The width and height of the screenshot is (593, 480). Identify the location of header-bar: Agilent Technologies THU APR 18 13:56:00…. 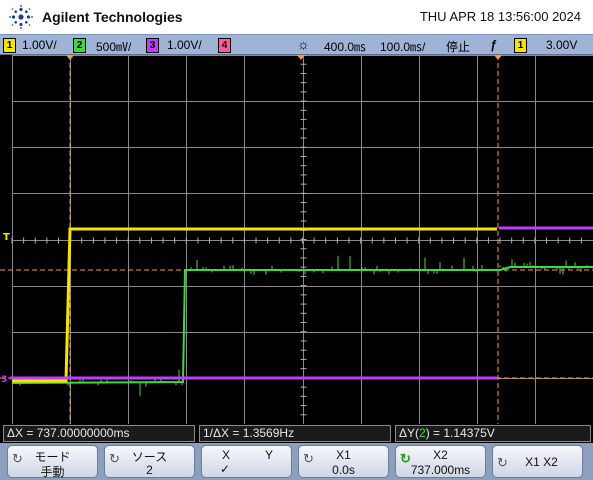
(296, 17).